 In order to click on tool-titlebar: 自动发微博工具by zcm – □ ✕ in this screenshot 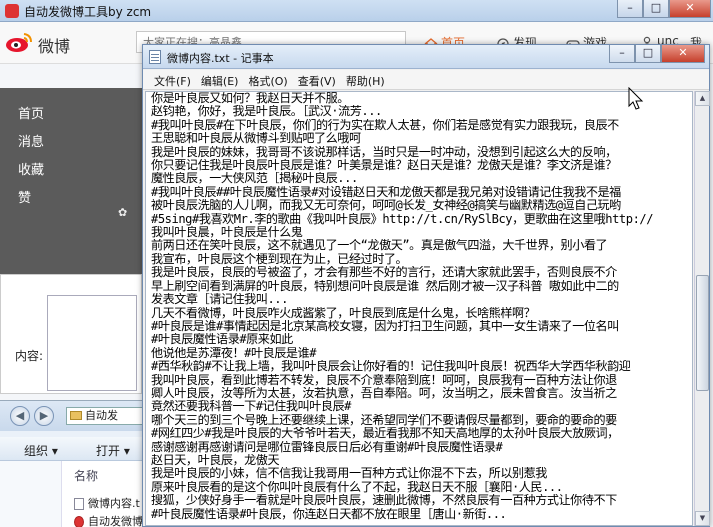, I will do `click(356, 11)`.